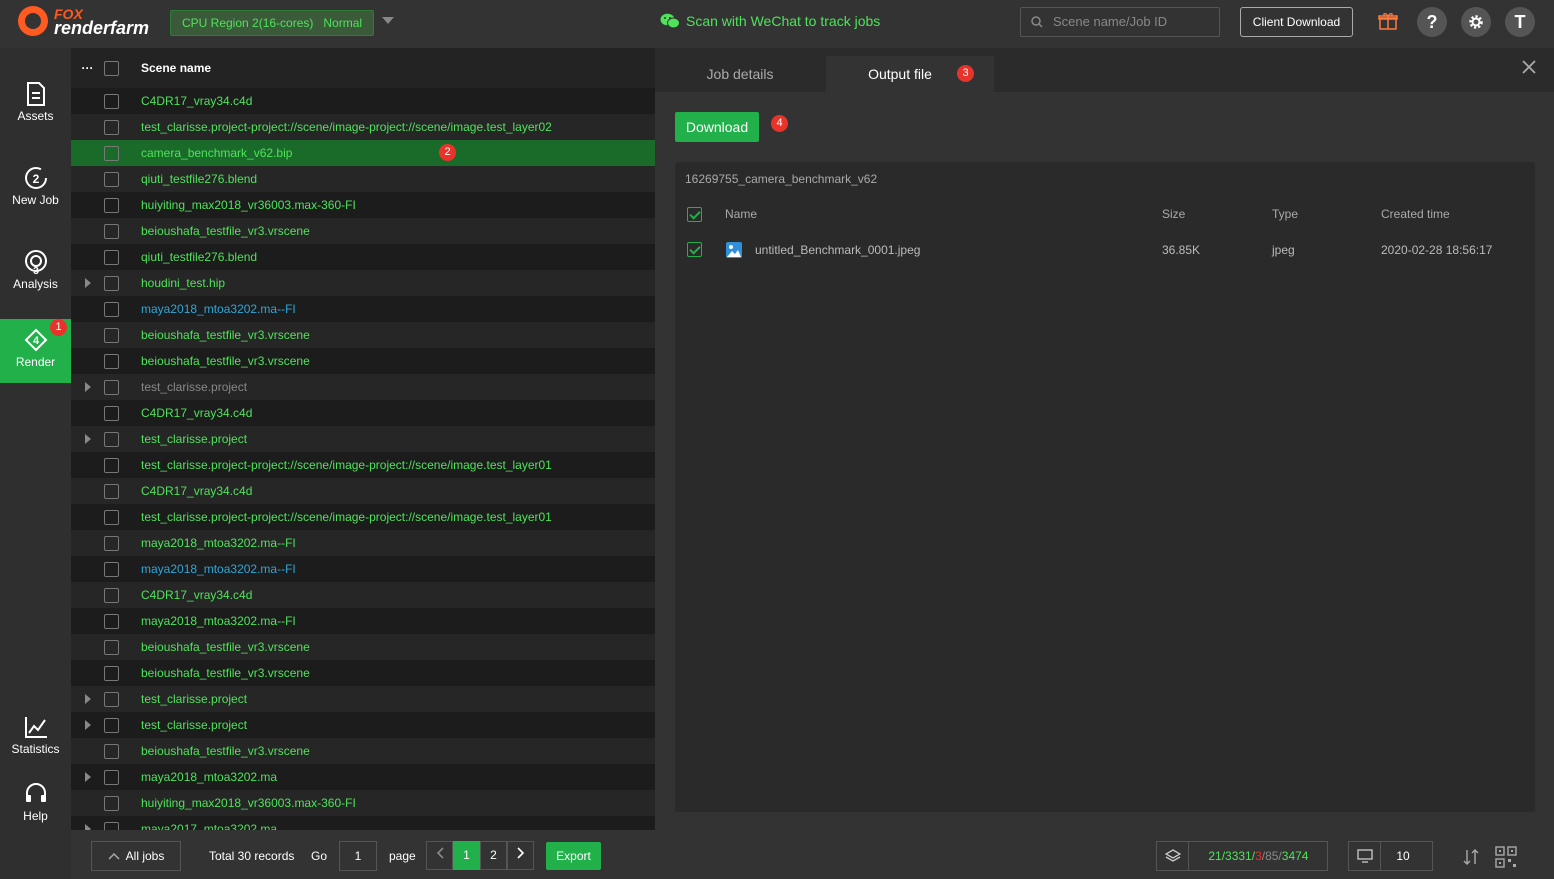  I want to click on select-all-checkbox, so click(111, 68).